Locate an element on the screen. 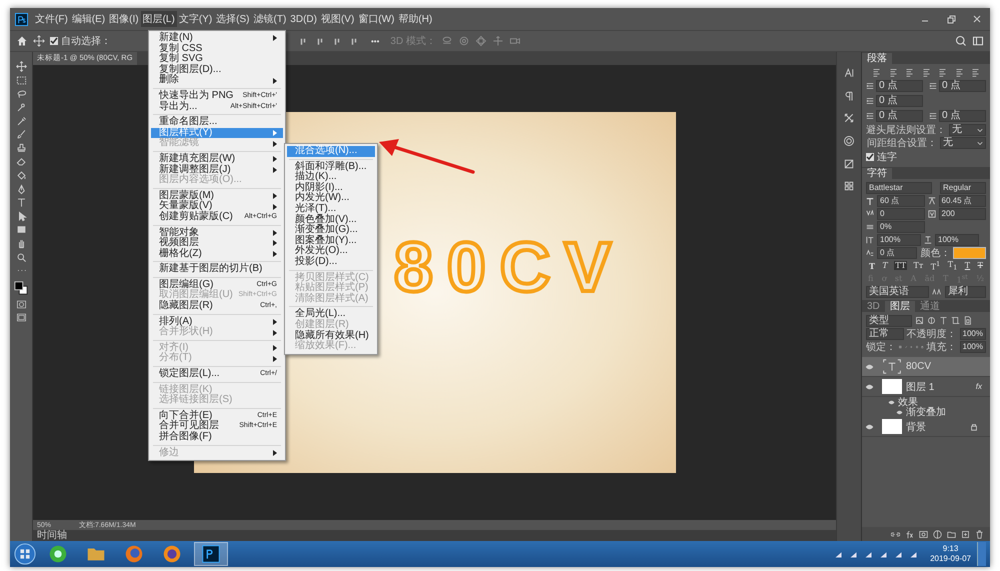 This screenshot has width=1000, height=571. effect-row: 渐变叠加 is located at coordinates (926, 412).